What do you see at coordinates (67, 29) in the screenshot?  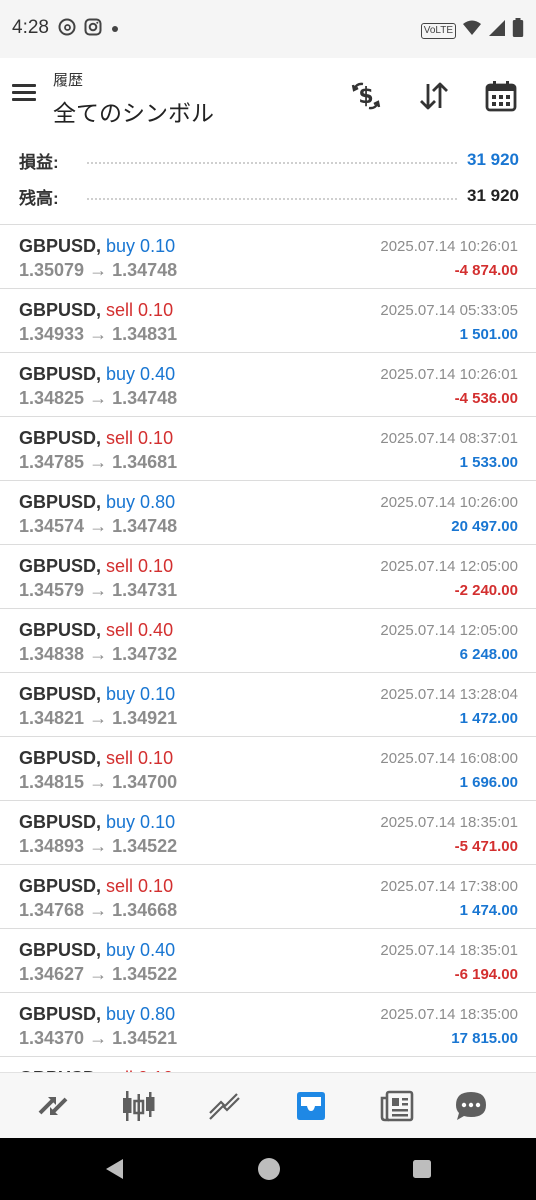 I see `threads-icon` at bounding box center [67, 29].